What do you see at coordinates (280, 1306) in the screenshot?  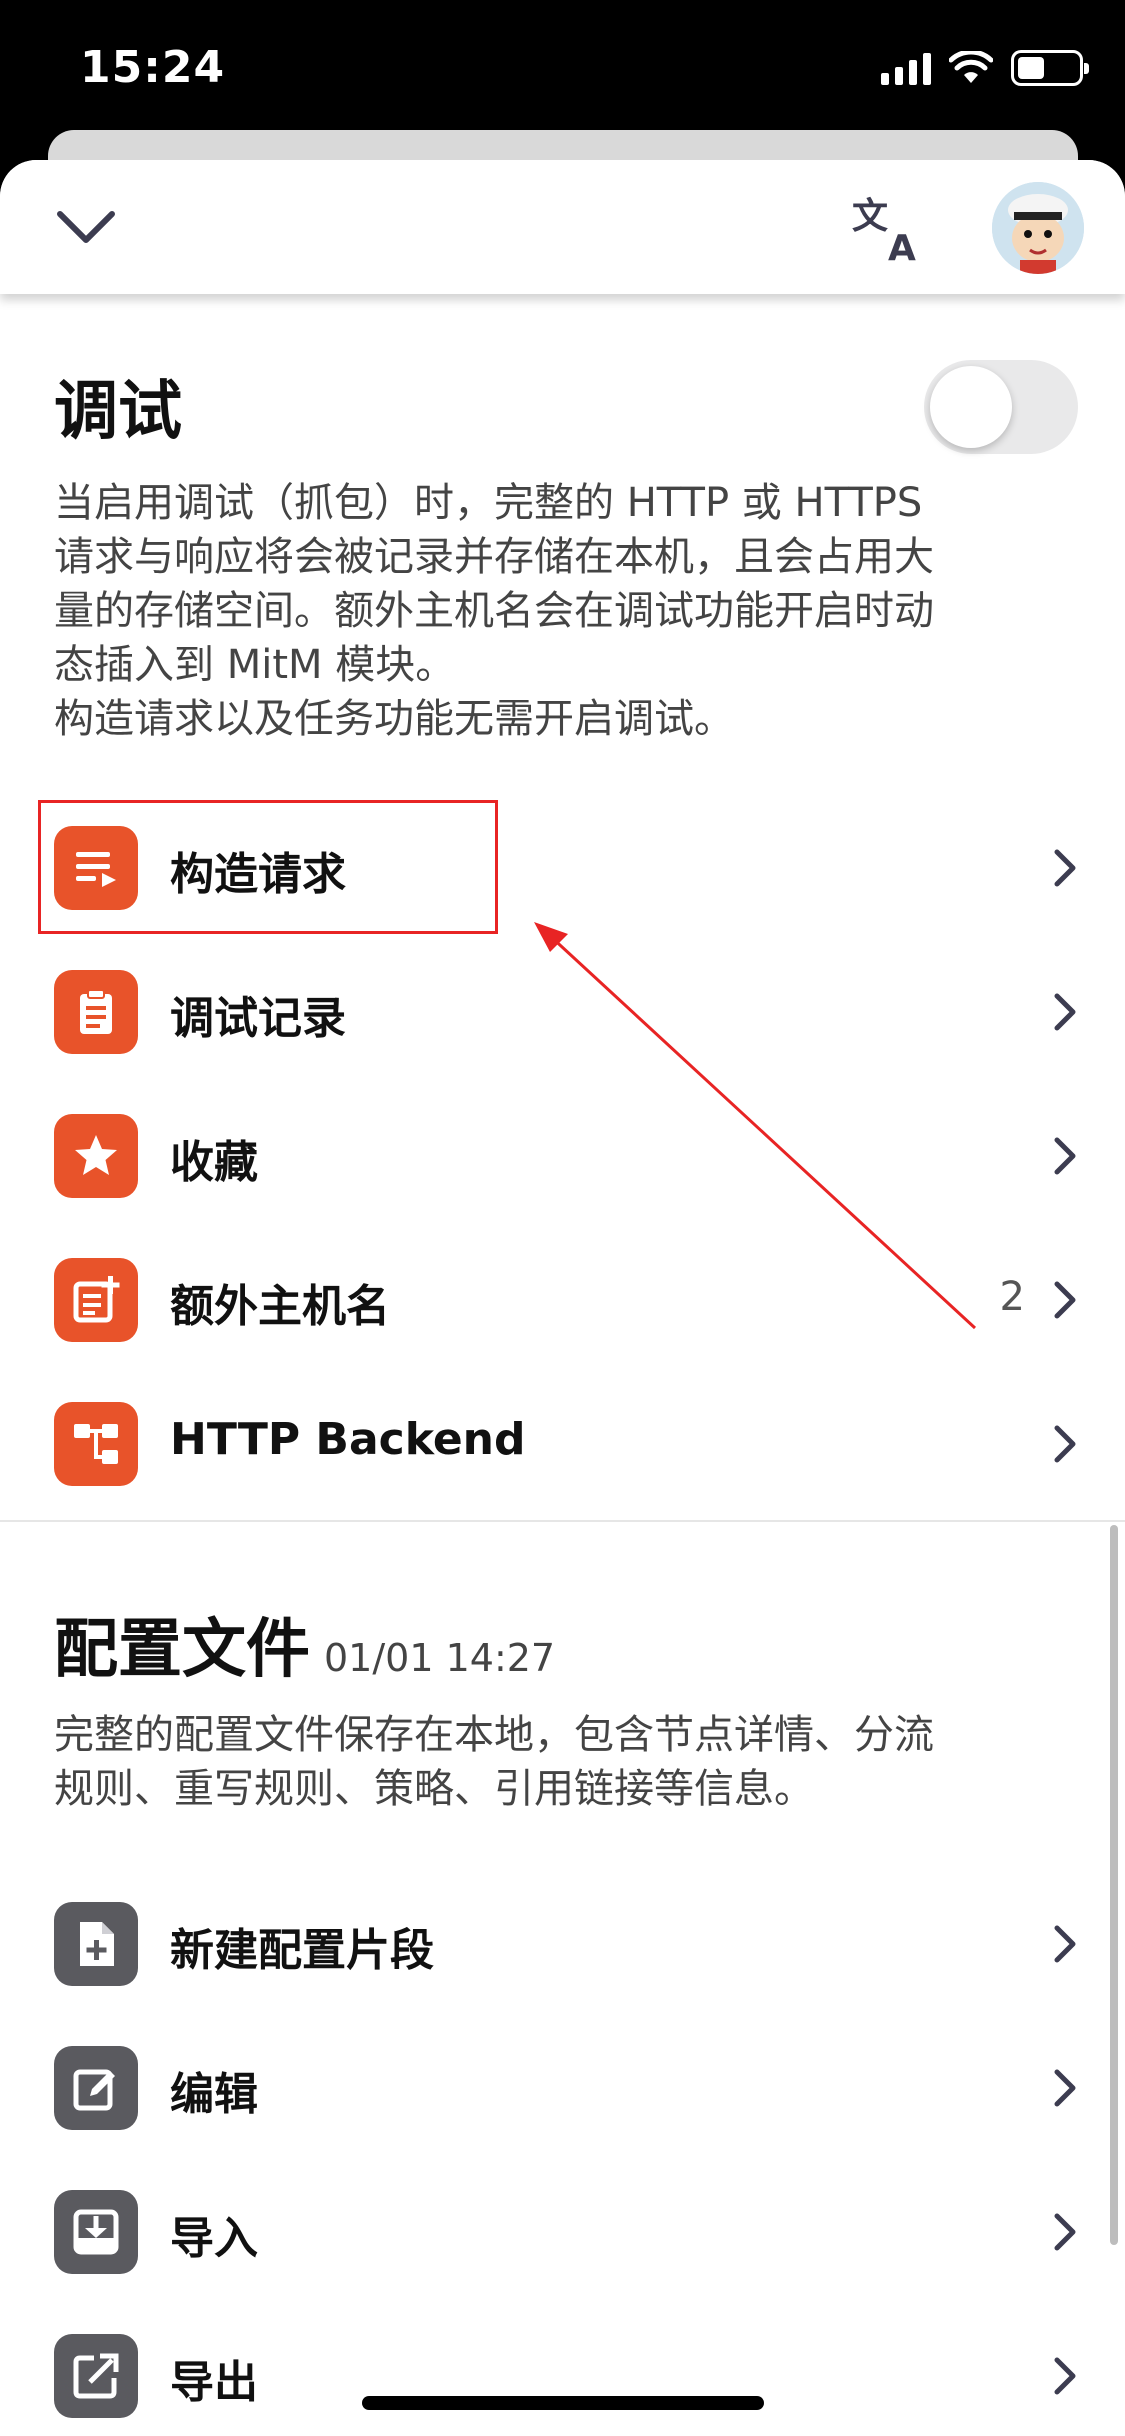 I see `menu-item-label: 额外主机名` at bounding box center [280, 1306].